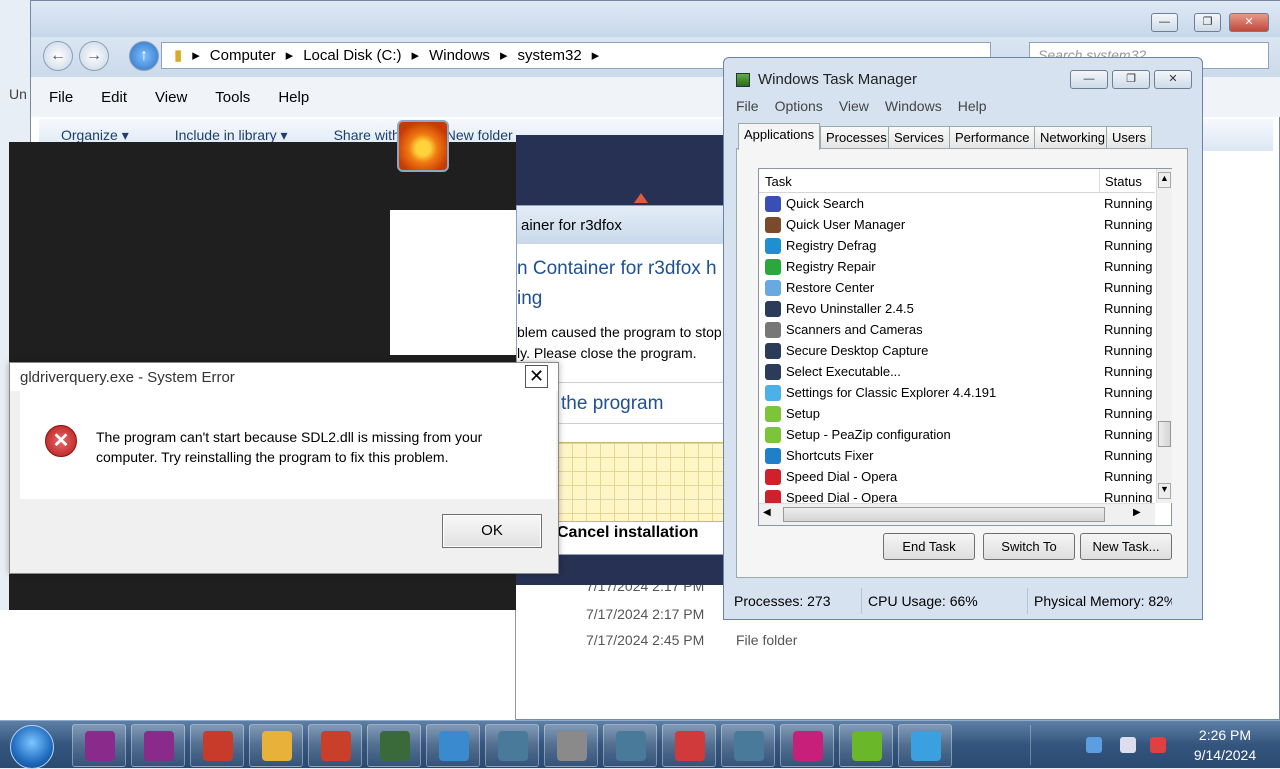 This screenshot has height=769, width=1280. What do you see at coordinates (1164, 180) in the screenshot?
I see `scroll-up-arrow-icon: ▲` at bounding box center [1164, 180].